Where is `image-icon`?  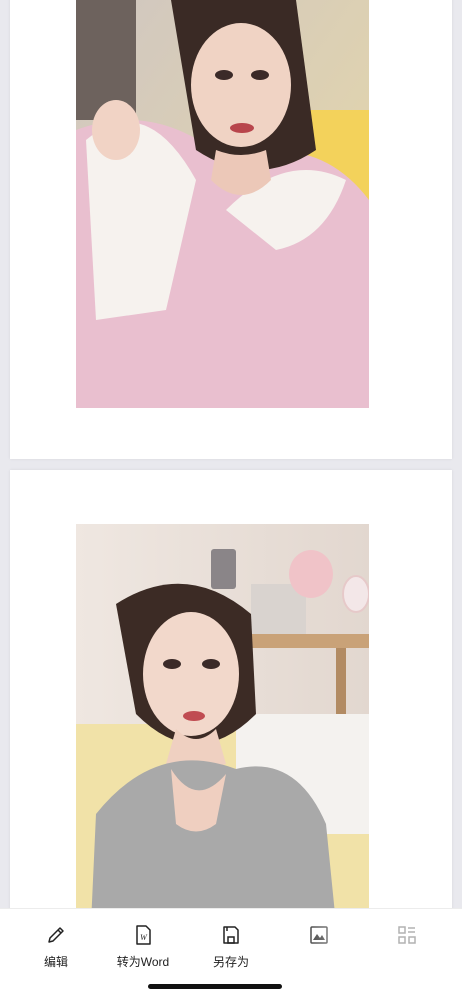 image-icon is located at coordinates (319, 935).